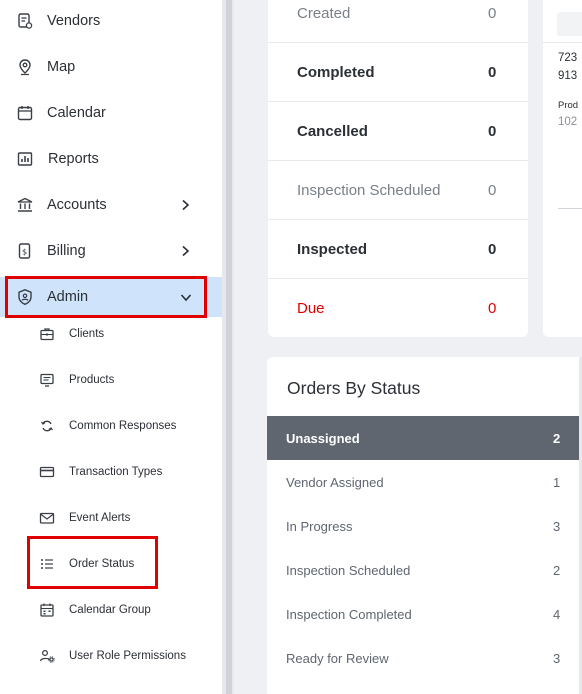 This screenshot has width=582, height=694. What do you see at coordinates (423, 438) in the screenshot?
I see `orders-row-unassigned: Unassigned 2` at bounding box center [423, 438].